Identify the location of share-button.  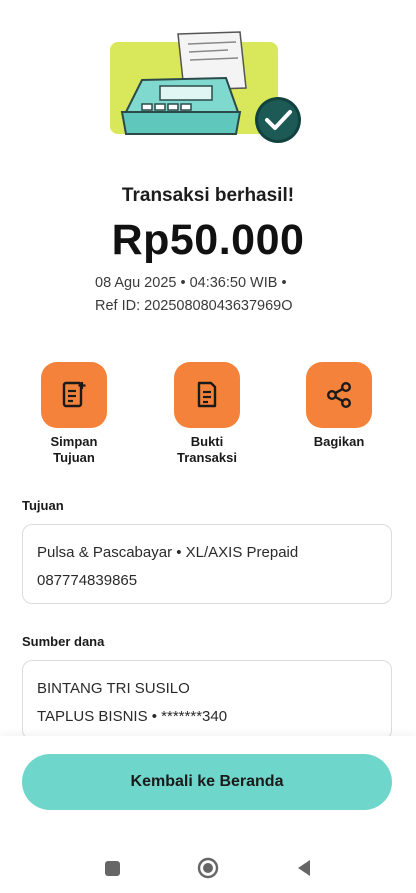
(339, 395).